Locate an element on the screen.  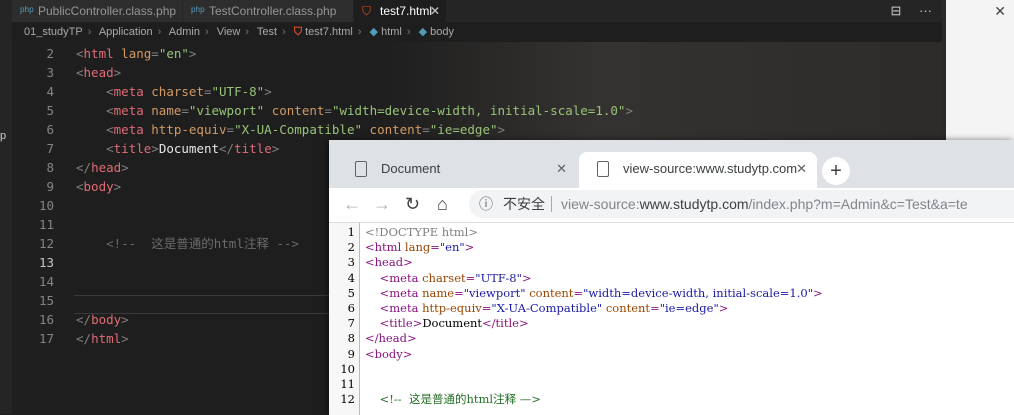
editor-tab-actions: ⊟ ··· is located at coordinates (904, 11).